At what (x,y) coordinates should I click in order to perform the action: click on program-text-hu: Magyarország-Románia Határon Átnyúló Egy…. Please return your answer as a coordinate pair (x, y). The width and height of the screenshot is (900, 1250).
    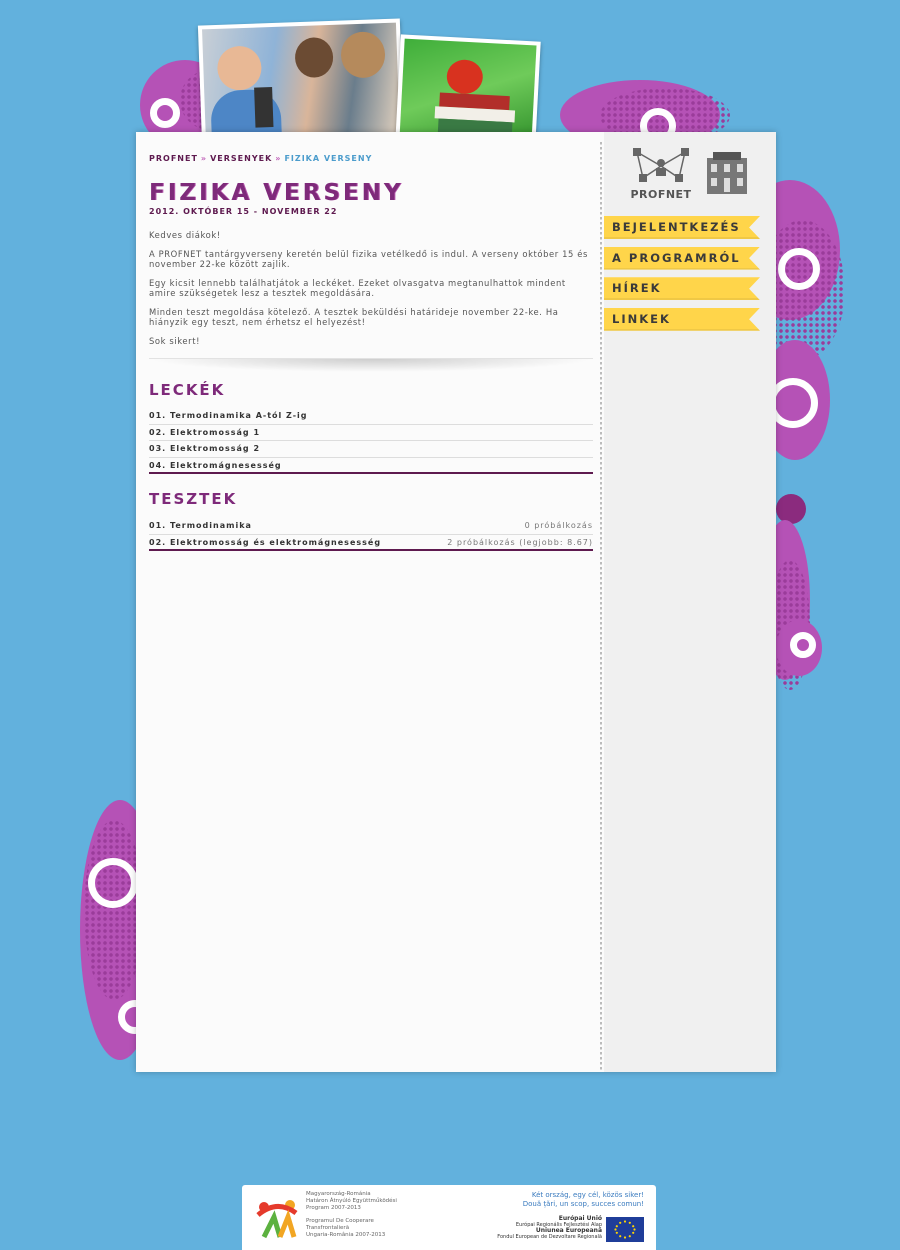
    Looking at the image, I should click on (351, 1201).